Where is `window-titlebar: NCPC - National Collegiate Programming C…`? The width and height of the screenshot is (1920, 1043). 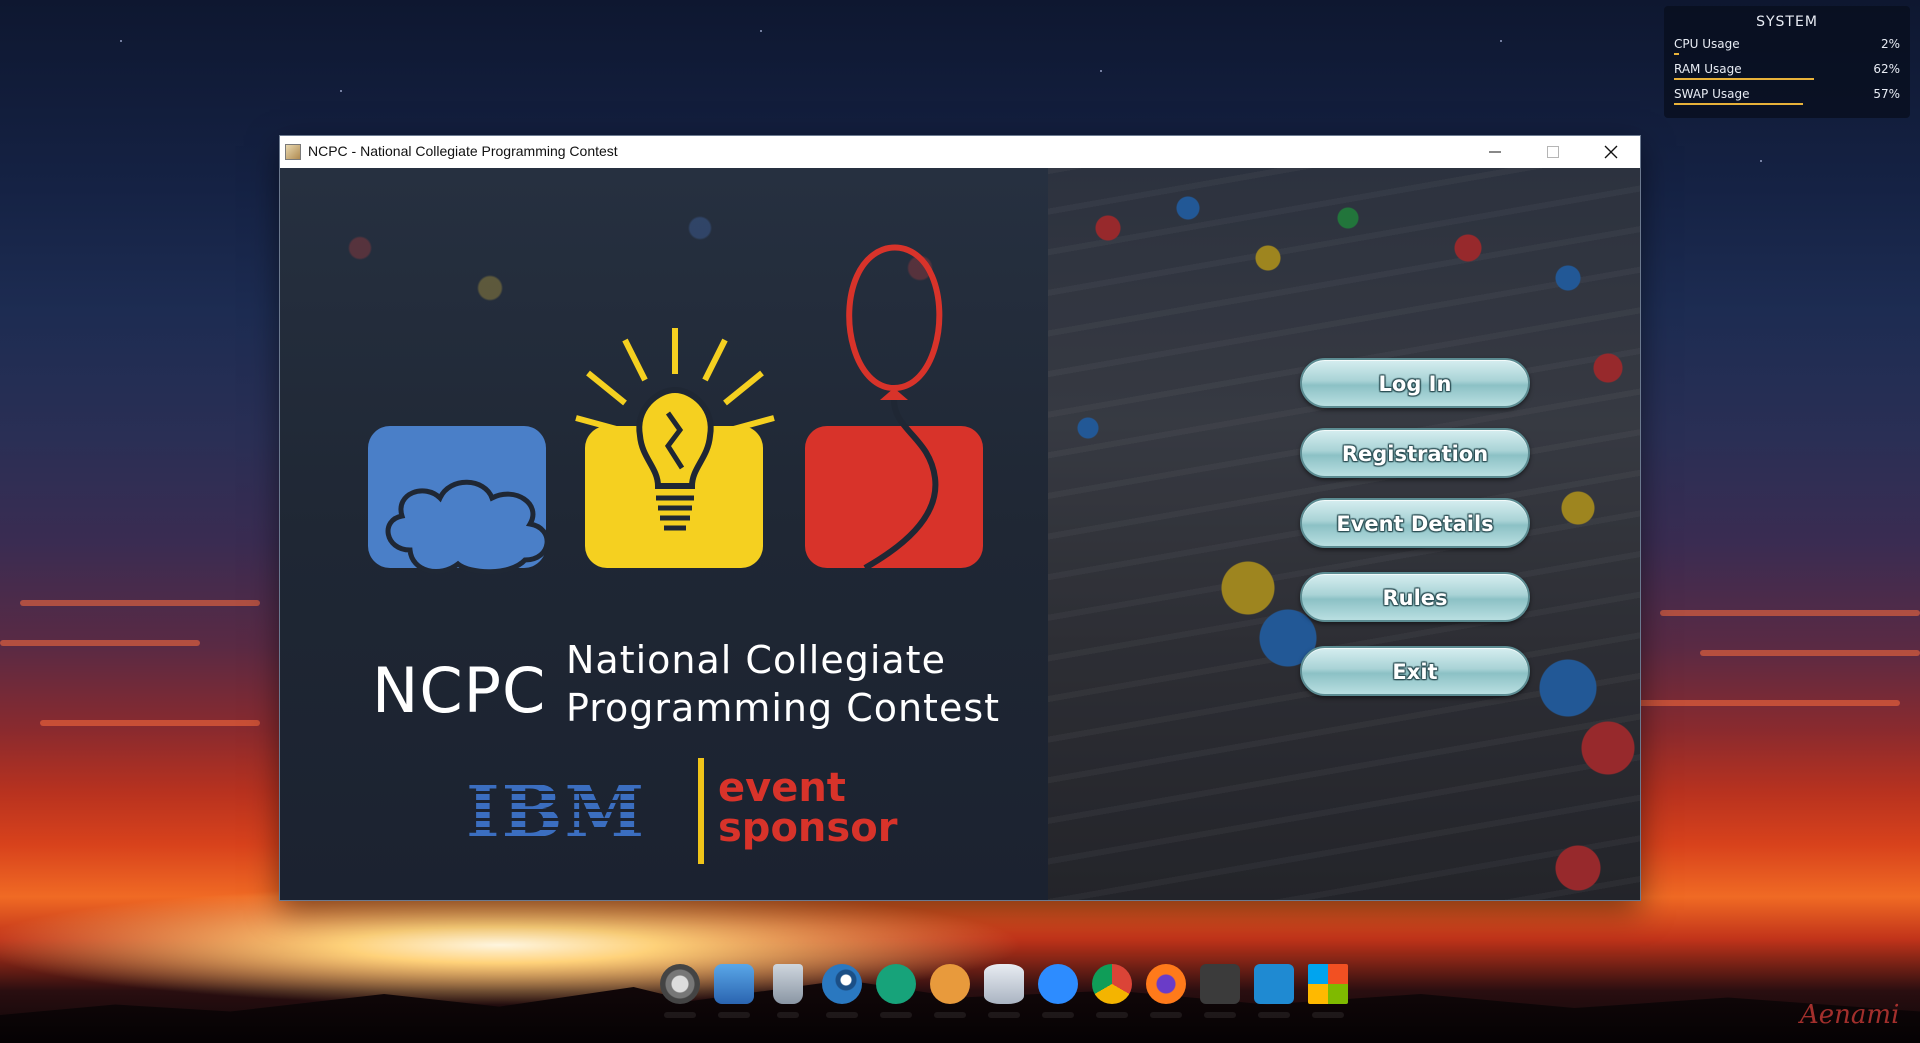
window-titlebar: NCPC - National Collegiate Programming C… is located at coordinates (960, 152).